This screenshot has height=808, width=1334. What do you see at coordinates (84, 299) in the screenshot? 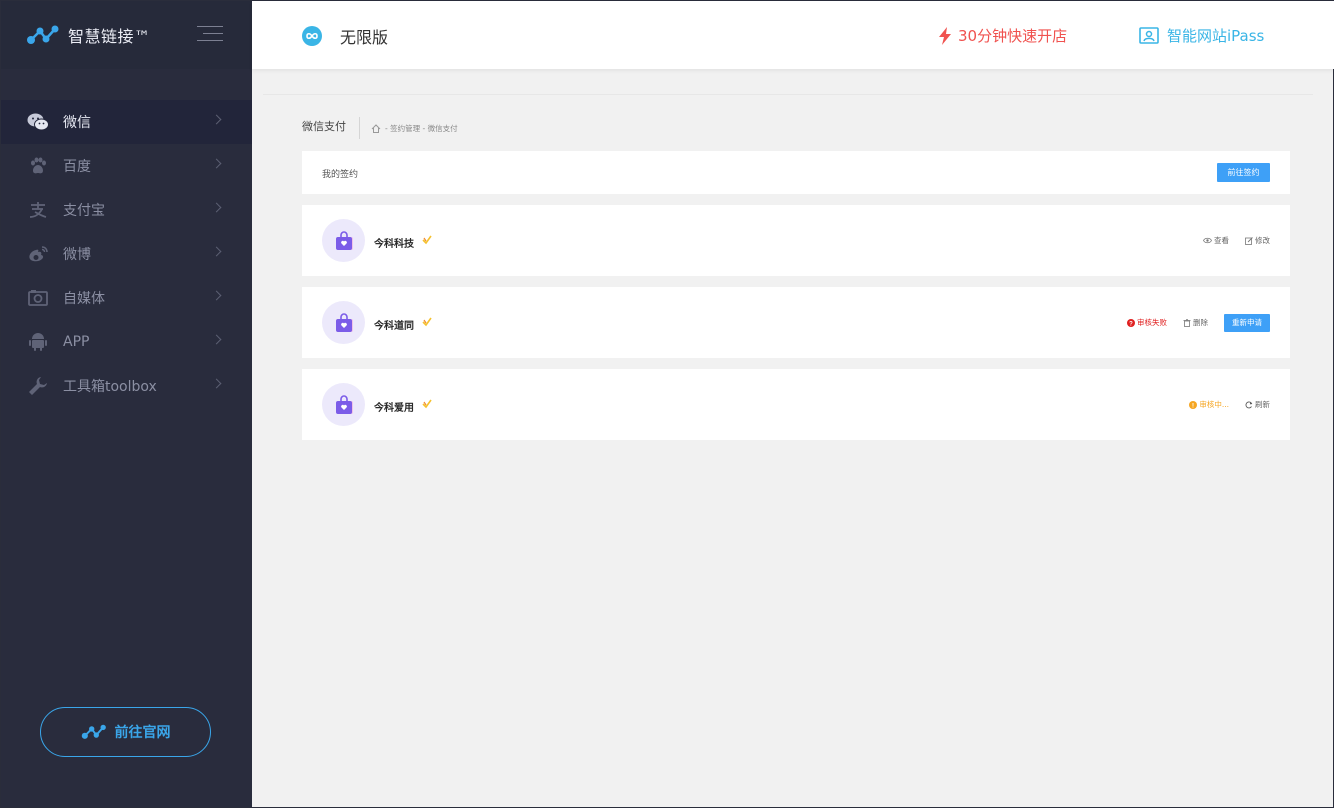
I see `sidebar-item-label: 自媒体` at bounding box center [84, 299].